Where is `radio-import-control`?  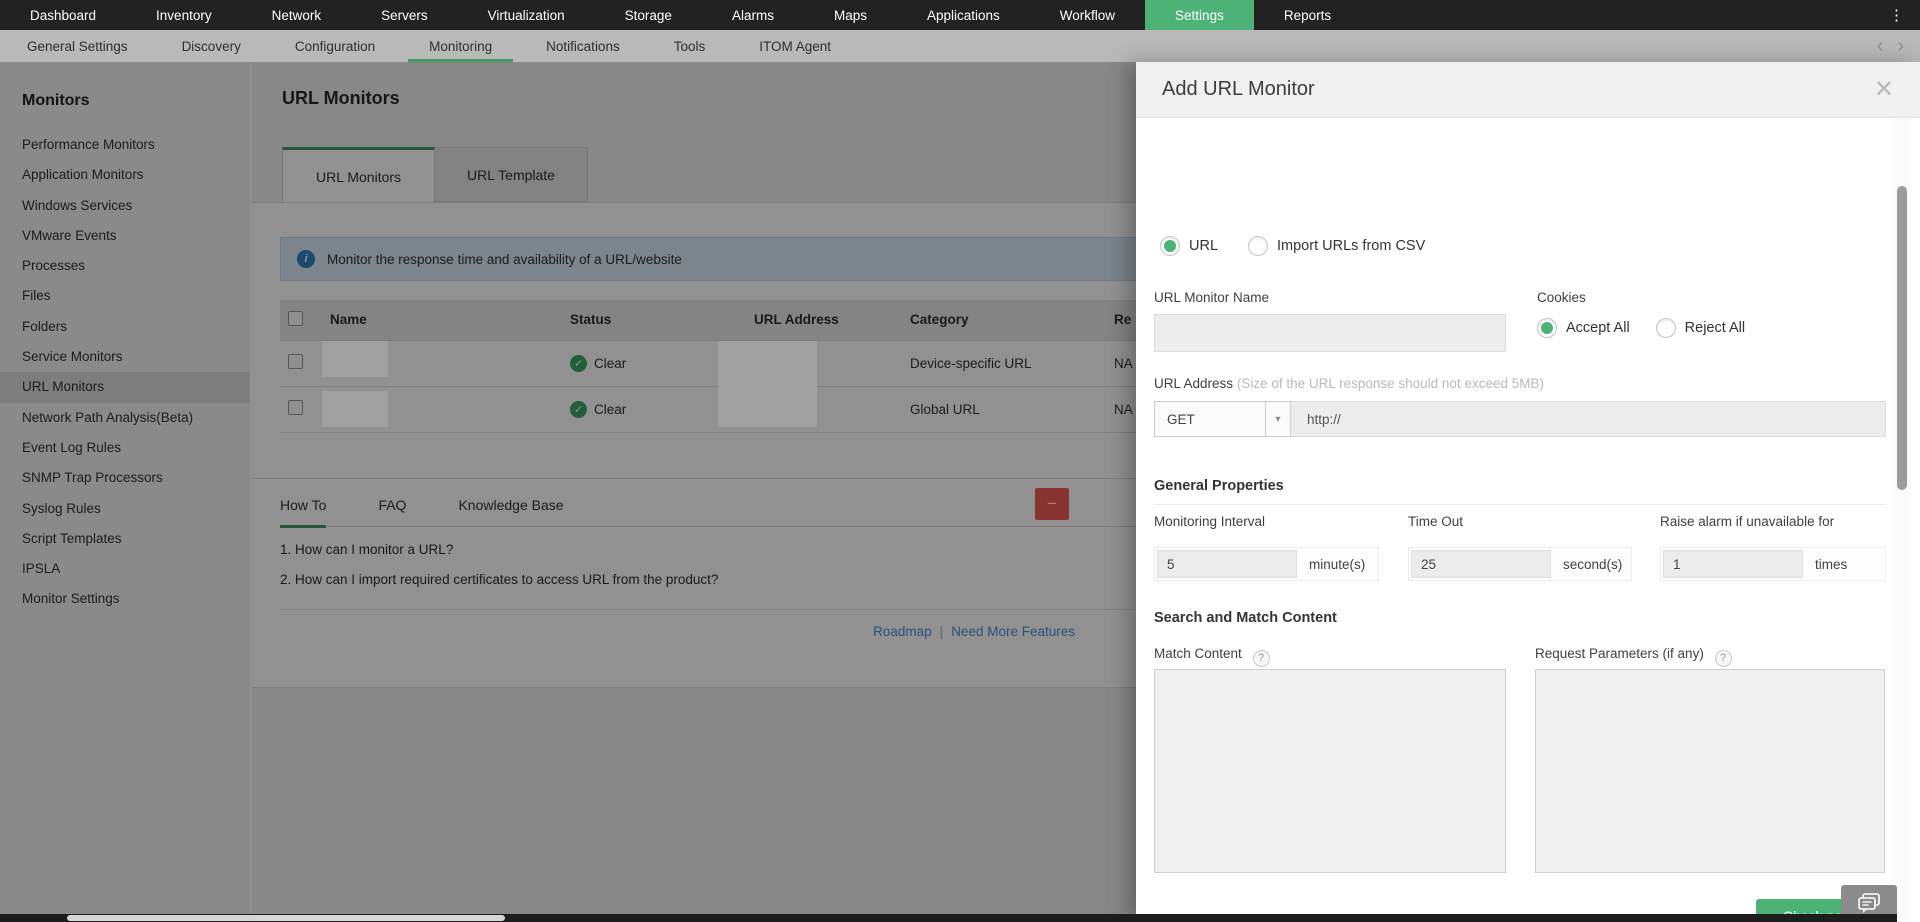
radio-import-control is located at coordinates (1258, 246).